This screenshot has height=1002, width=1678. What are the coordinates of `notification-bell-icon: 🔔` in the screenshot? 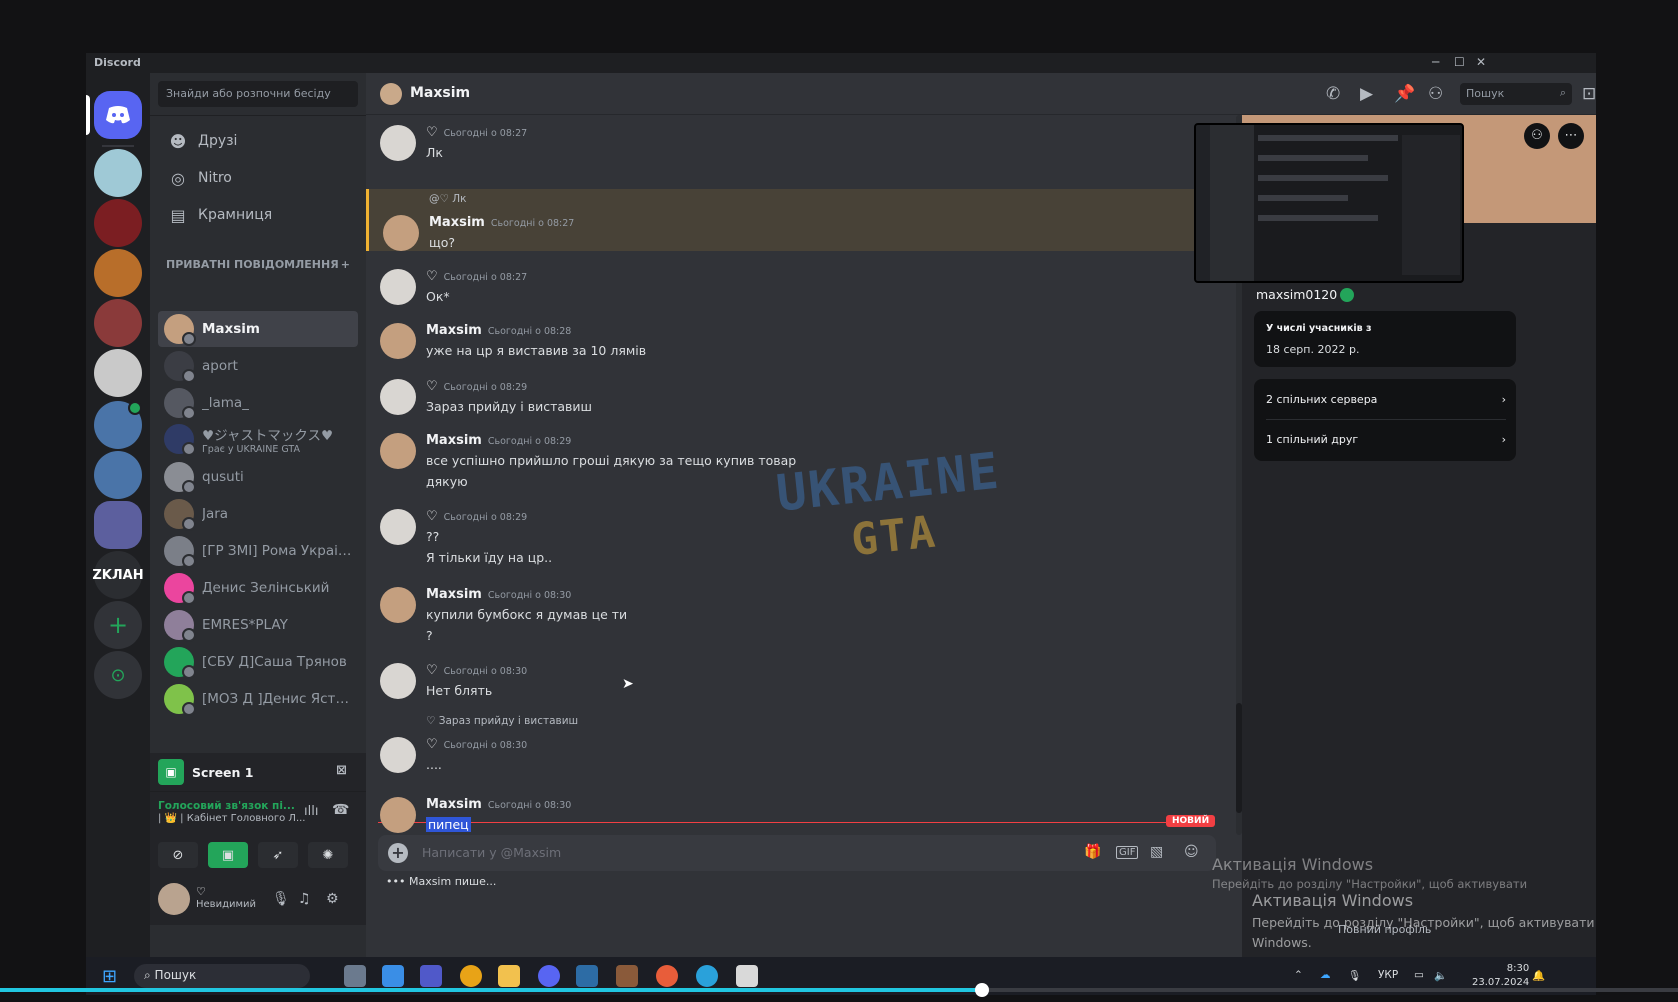 It's located at (1538, 975).